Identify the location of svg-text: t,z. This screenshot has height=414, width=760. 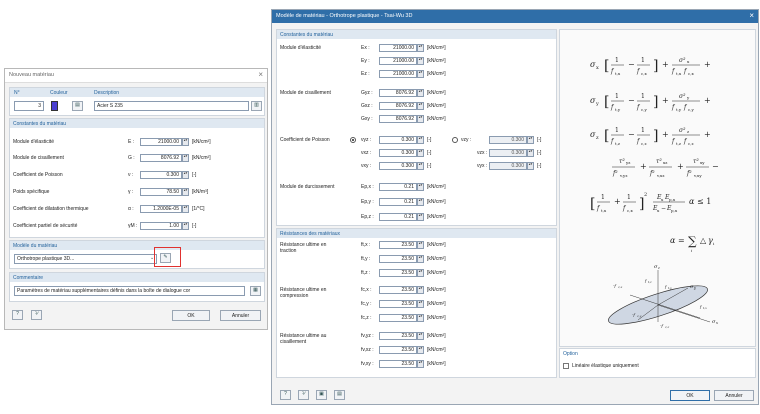
(650, 282).